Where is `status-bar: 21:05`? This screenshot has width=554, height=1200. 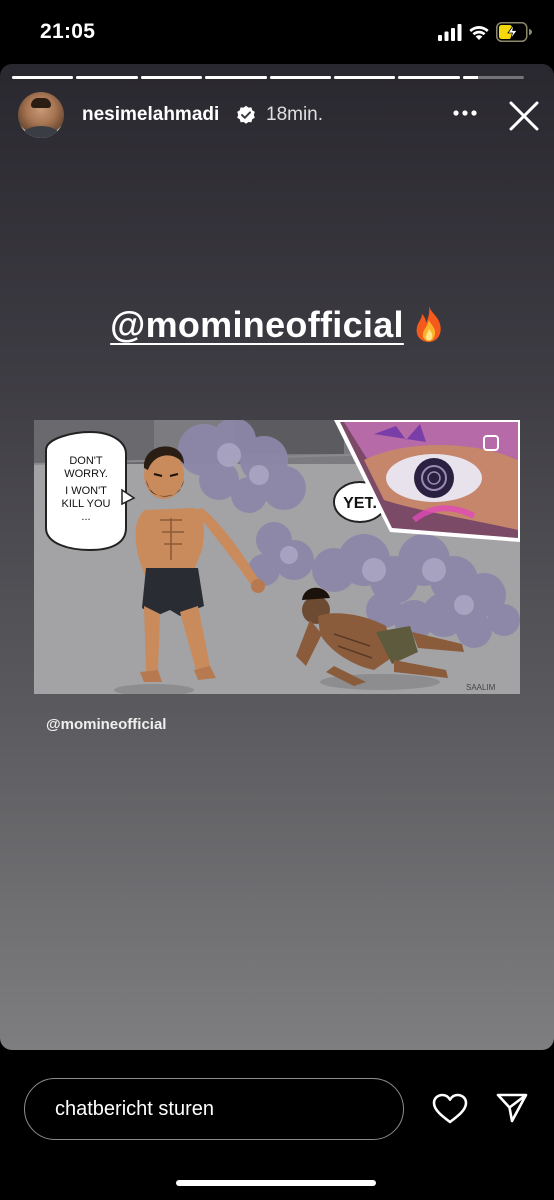
status-bar: 21:05 is located at coordinates (277, 32).